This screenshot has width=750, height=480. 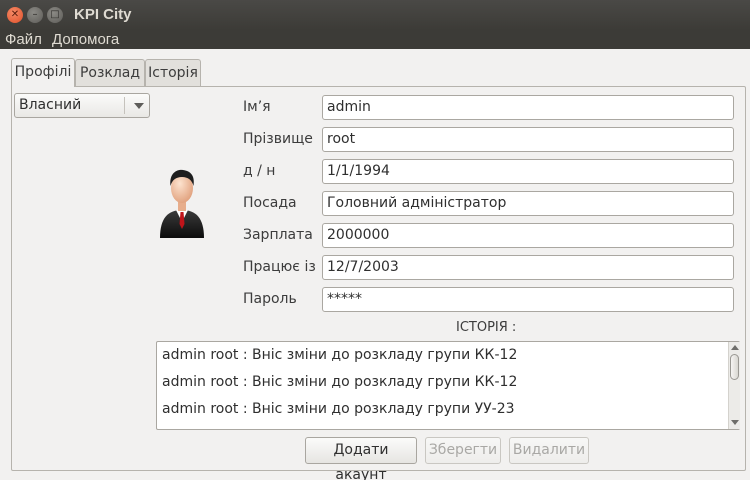 What do you see at coordinates (23, 39) in the screenshot?
I see `menu-file: Файл` at bounding box center [23, 39].